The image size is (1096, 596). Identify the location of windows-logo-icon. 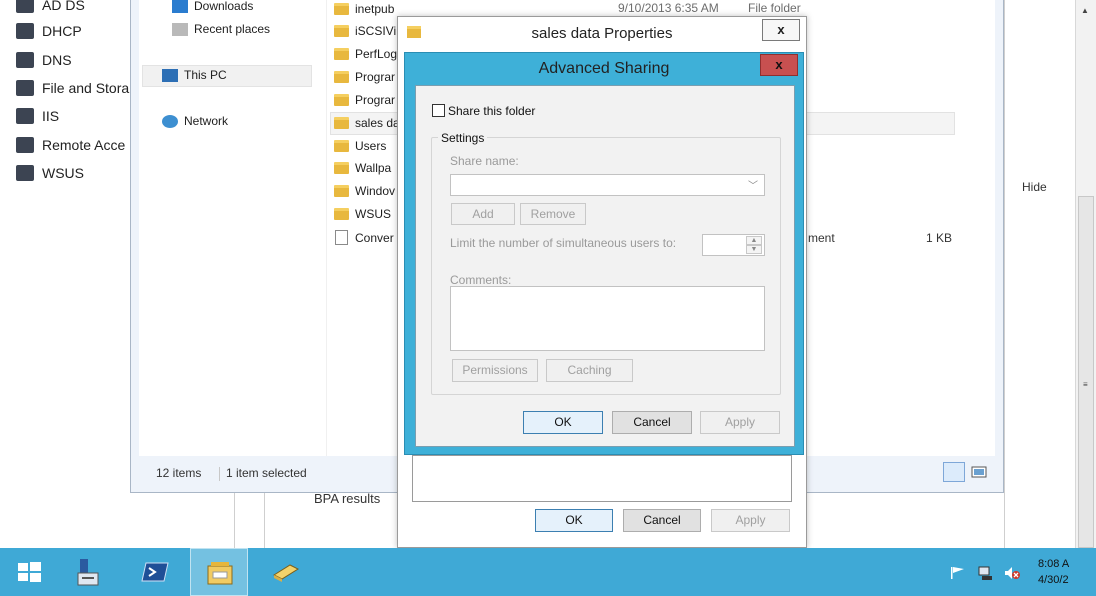
(29, 572).